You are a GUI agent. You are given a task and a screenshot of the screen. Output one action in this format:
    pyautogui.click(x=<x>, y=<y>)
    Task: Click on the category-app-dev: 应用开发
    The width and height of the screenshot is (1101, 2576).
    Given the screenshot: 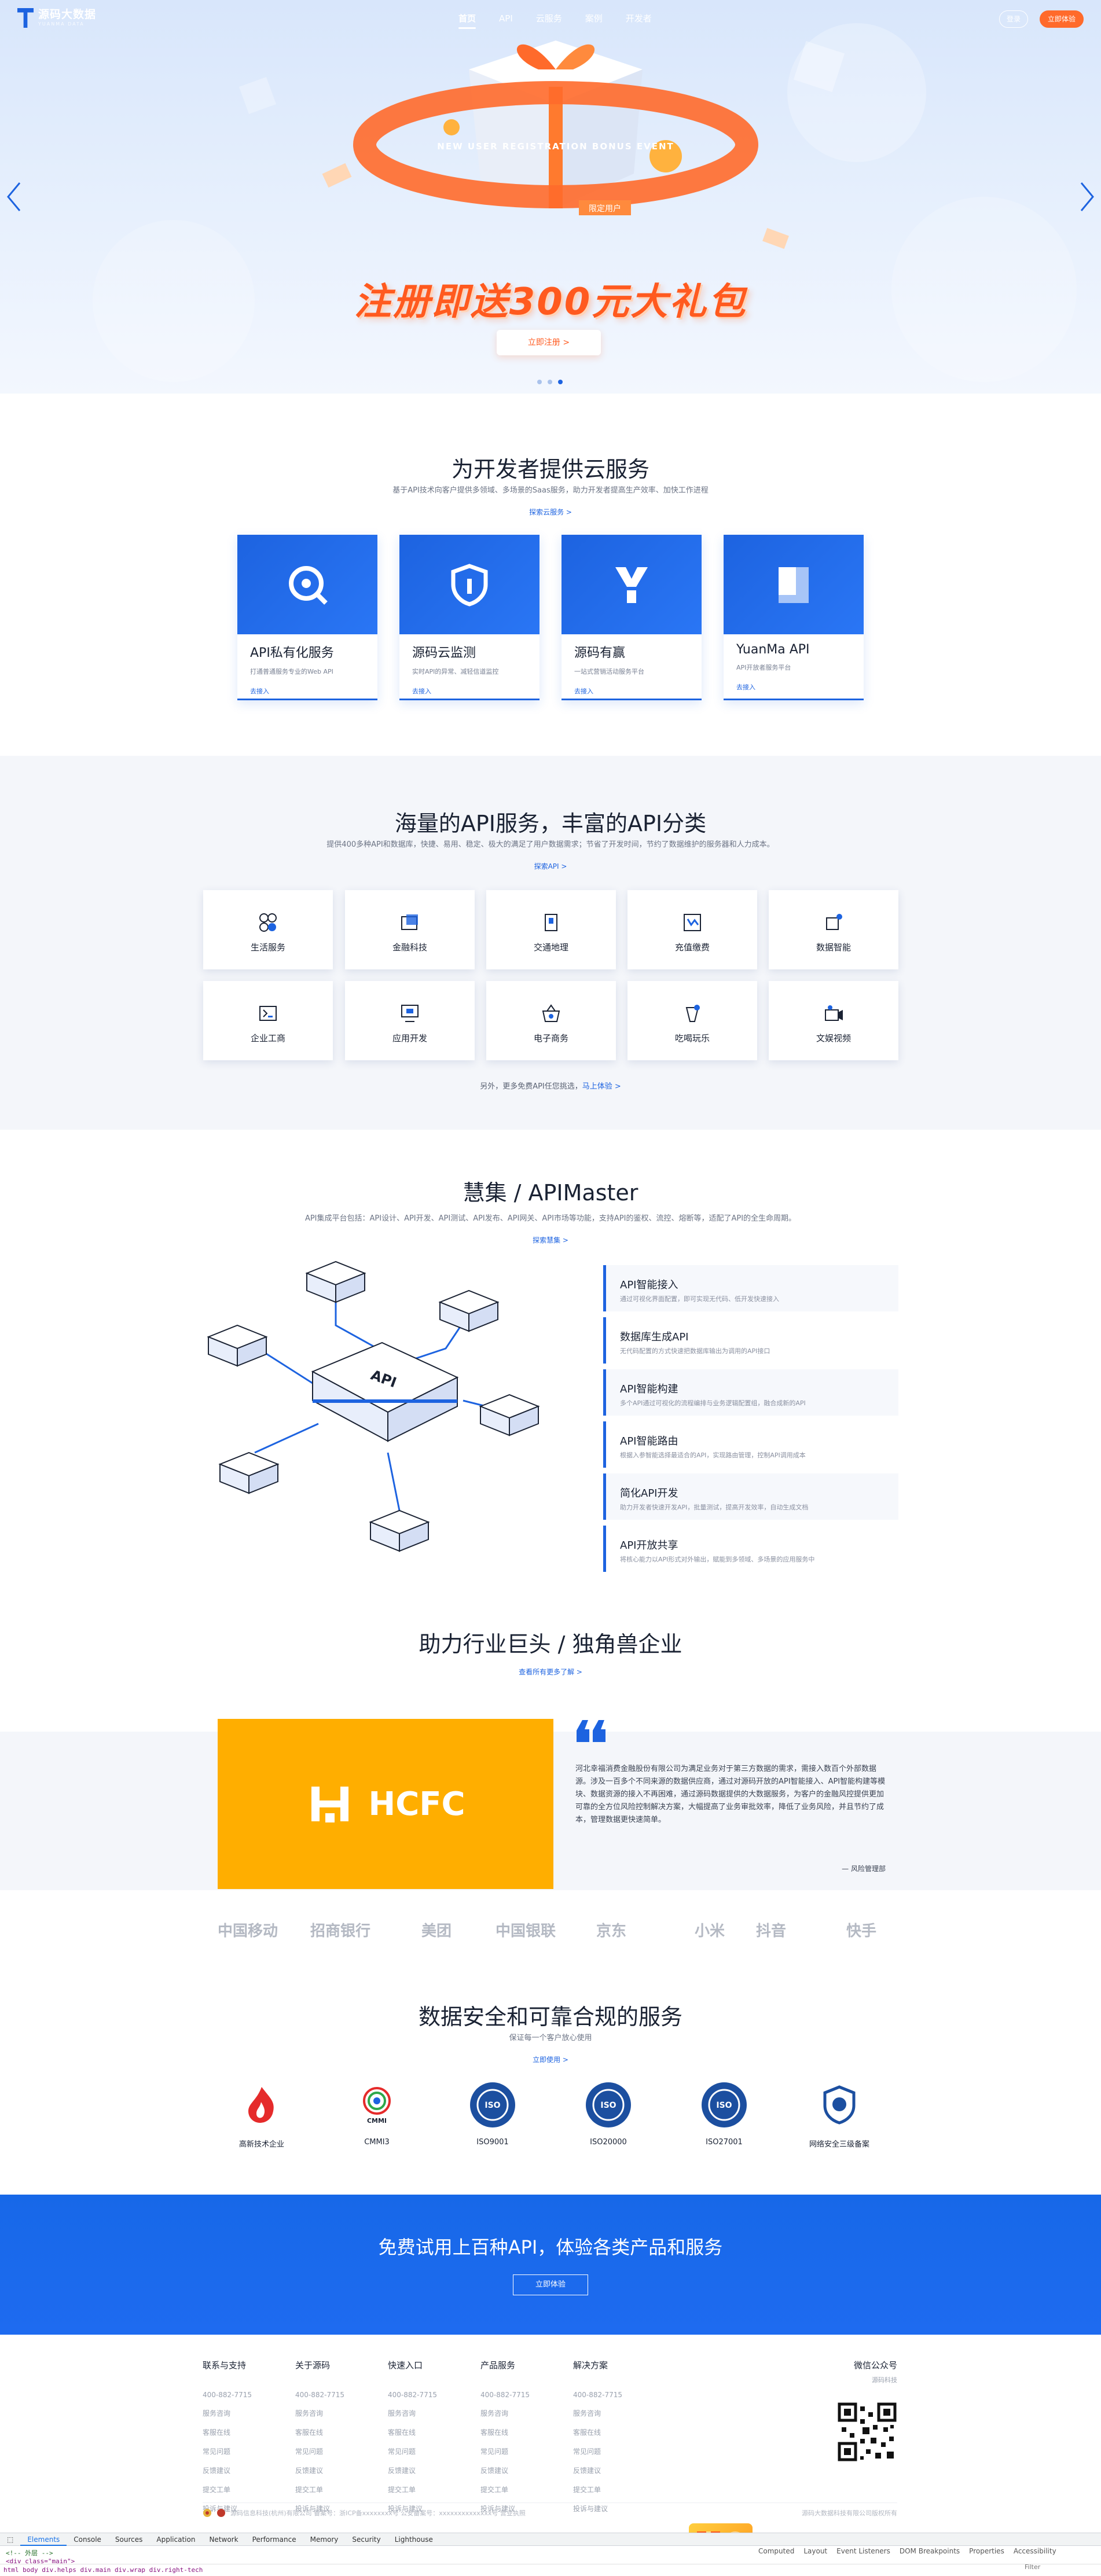 What is the action you would take?
    pyautogui.click(x=410, y=1021)
    